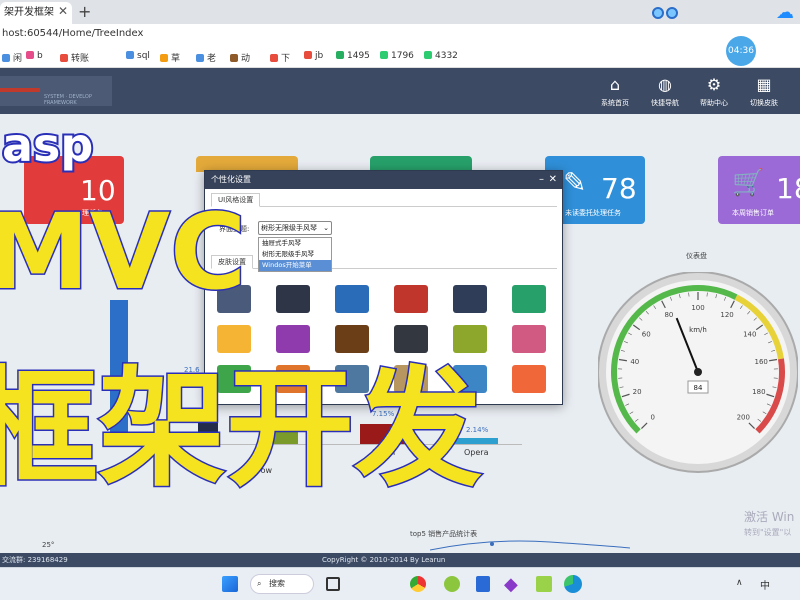  I want to click on bookmark-item: 1495, so click(353, 56).